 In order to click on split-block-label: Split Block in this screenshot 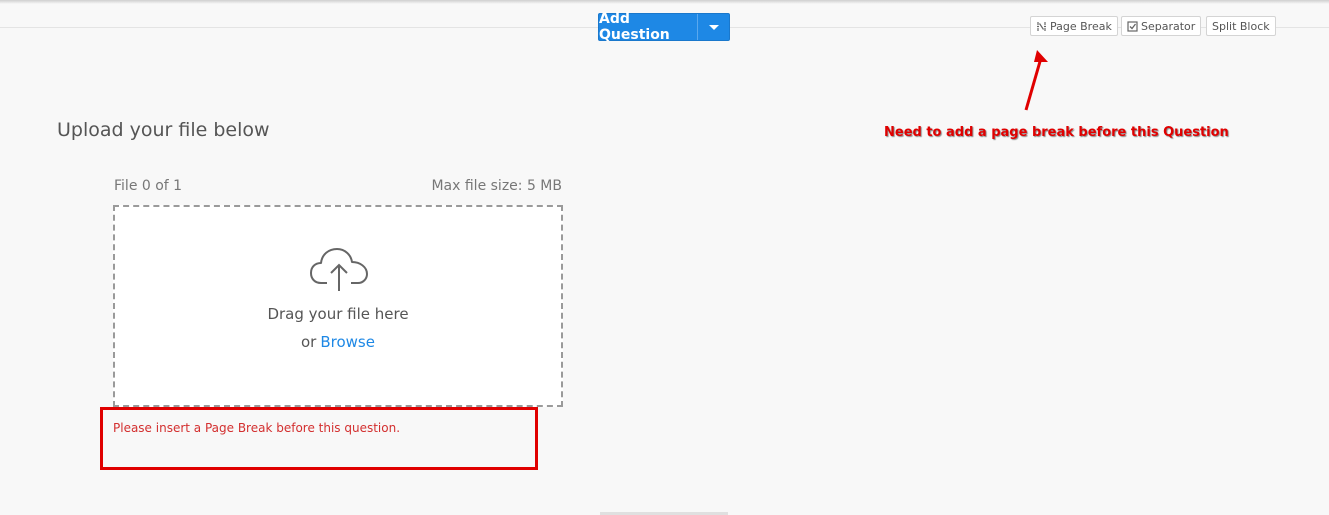, I will do `click(1241, 26)`.